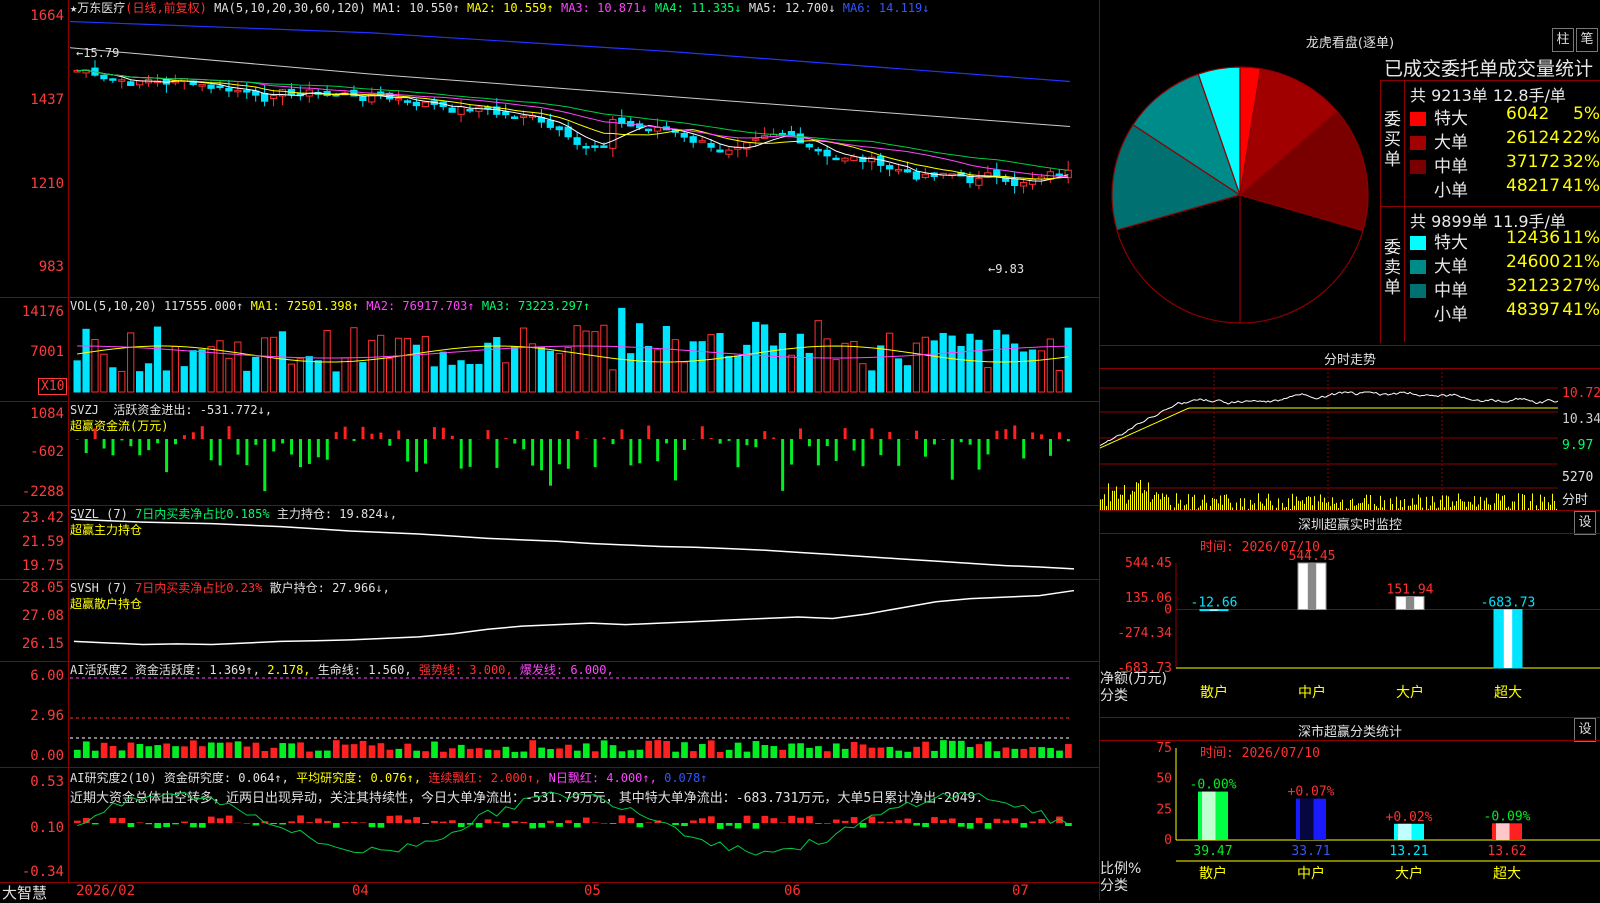 The image size is (1600, 903). Describe the element at coordinates (101, 53) in the screenshot. I see `high-price: 15.79` at that location.